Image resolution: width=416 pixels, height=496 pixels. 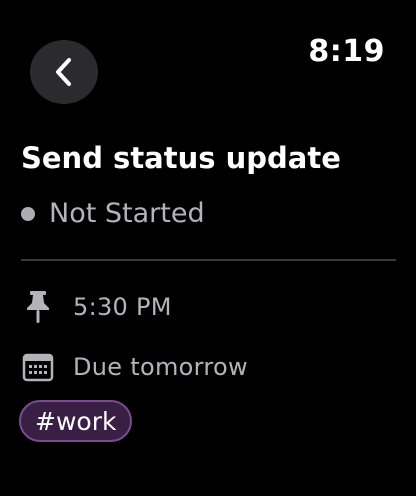 I want to click on status-dot-icon, so click(x=28, y=213).